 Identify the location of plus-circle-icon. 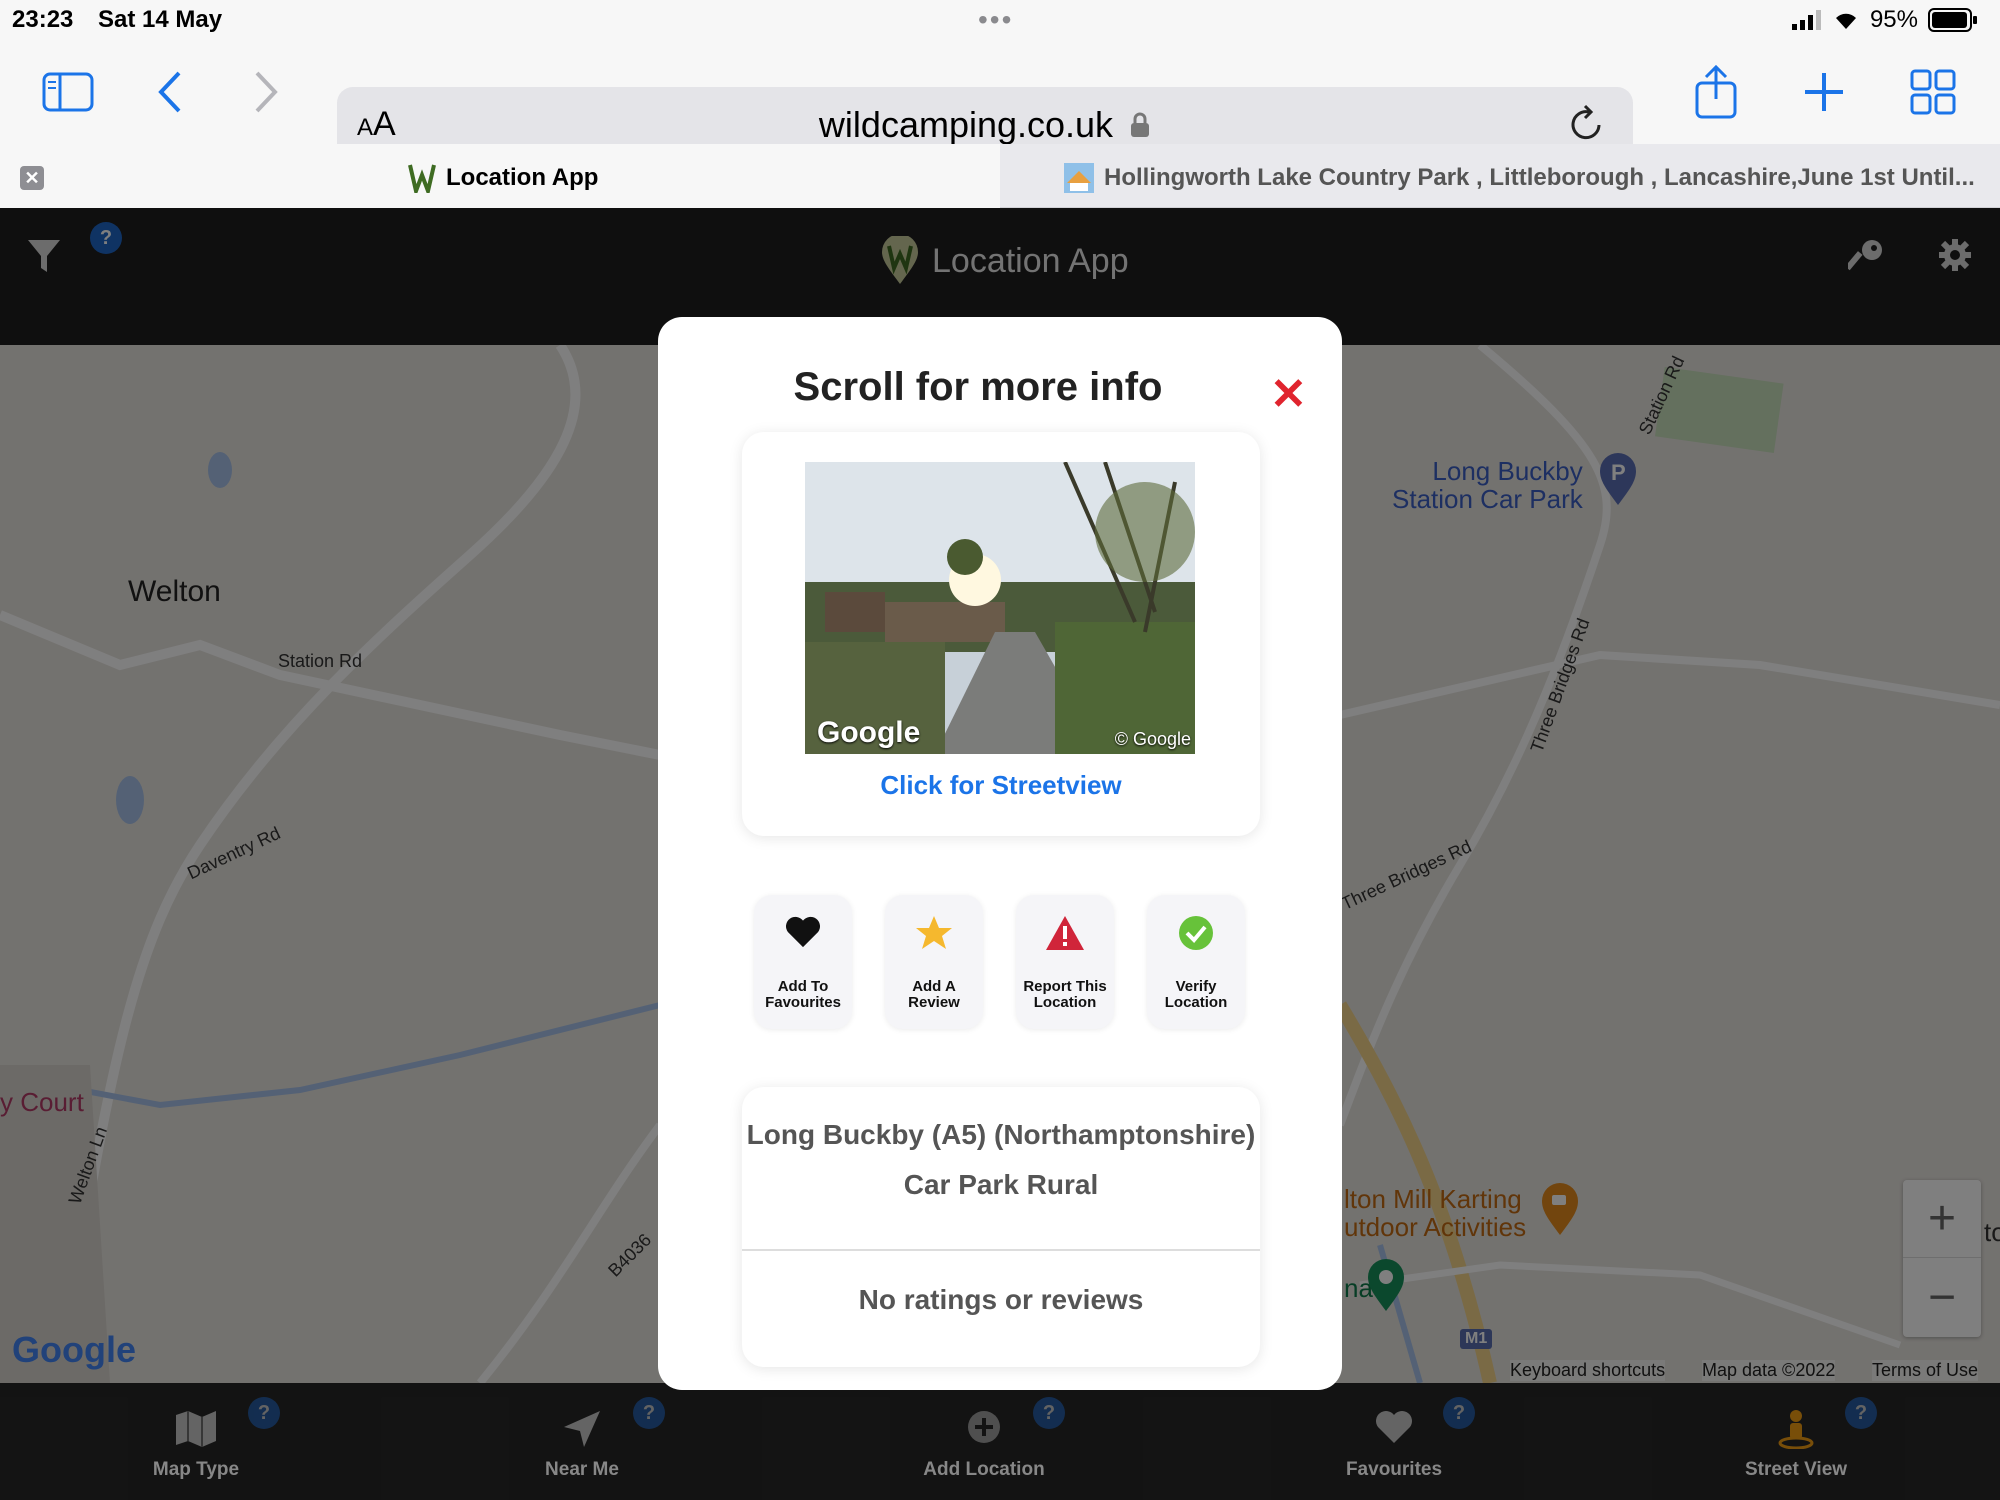
(984, 1427).